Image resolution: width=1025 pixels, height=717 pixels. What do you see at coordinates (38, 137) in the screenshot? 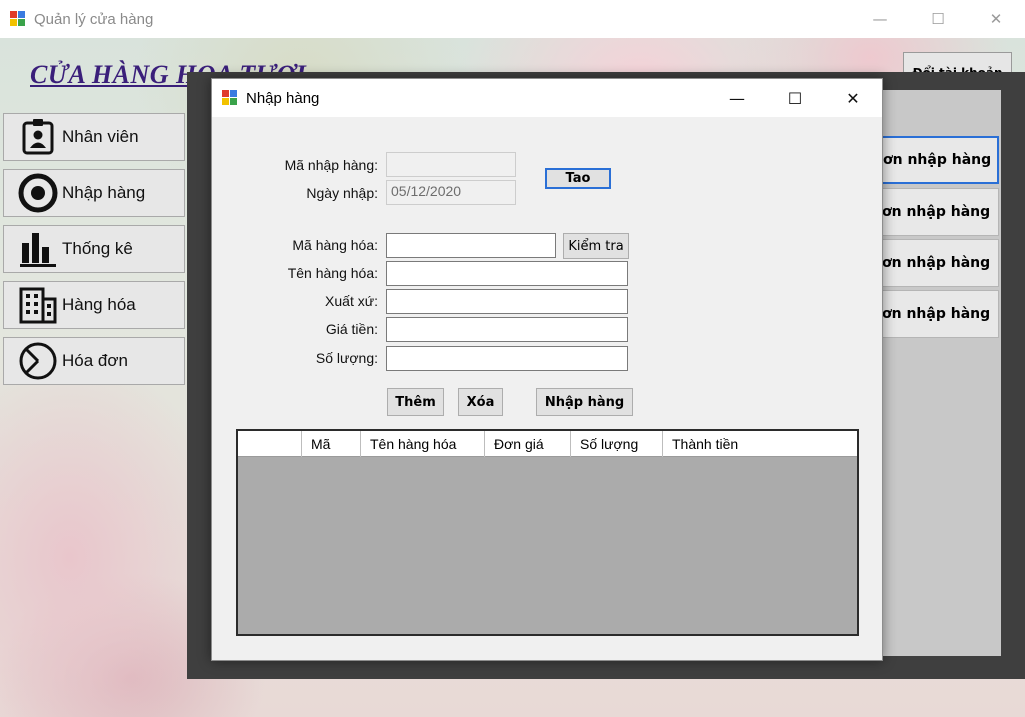
I see `employee-badge-icon` at bounding box center [38, 137].